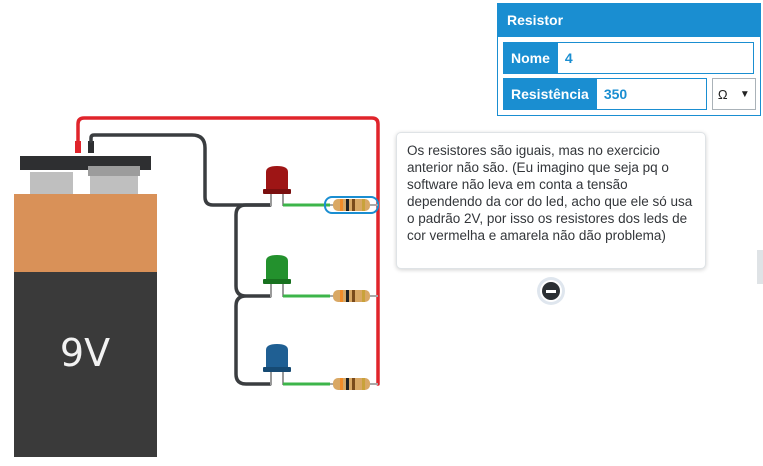  Describe the element at coordinates (277, 276) in the screenshot. I see `led-green` at that location.